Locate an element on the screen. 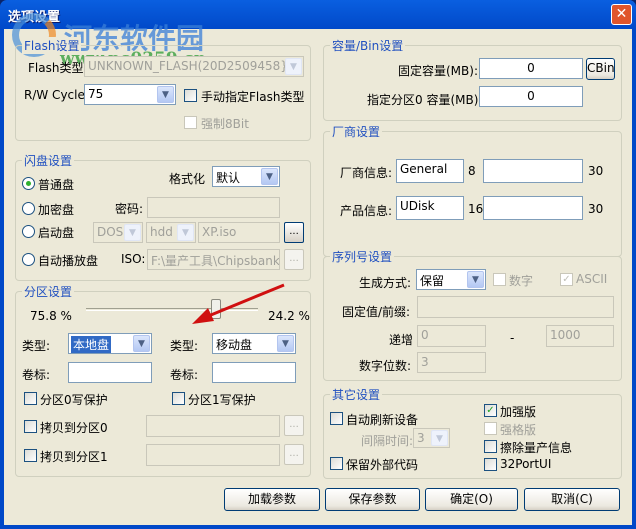 Image resolution: width=636 pixels, height=529 pixels. strict-format-checkbox is located at coordinates (490, 428).